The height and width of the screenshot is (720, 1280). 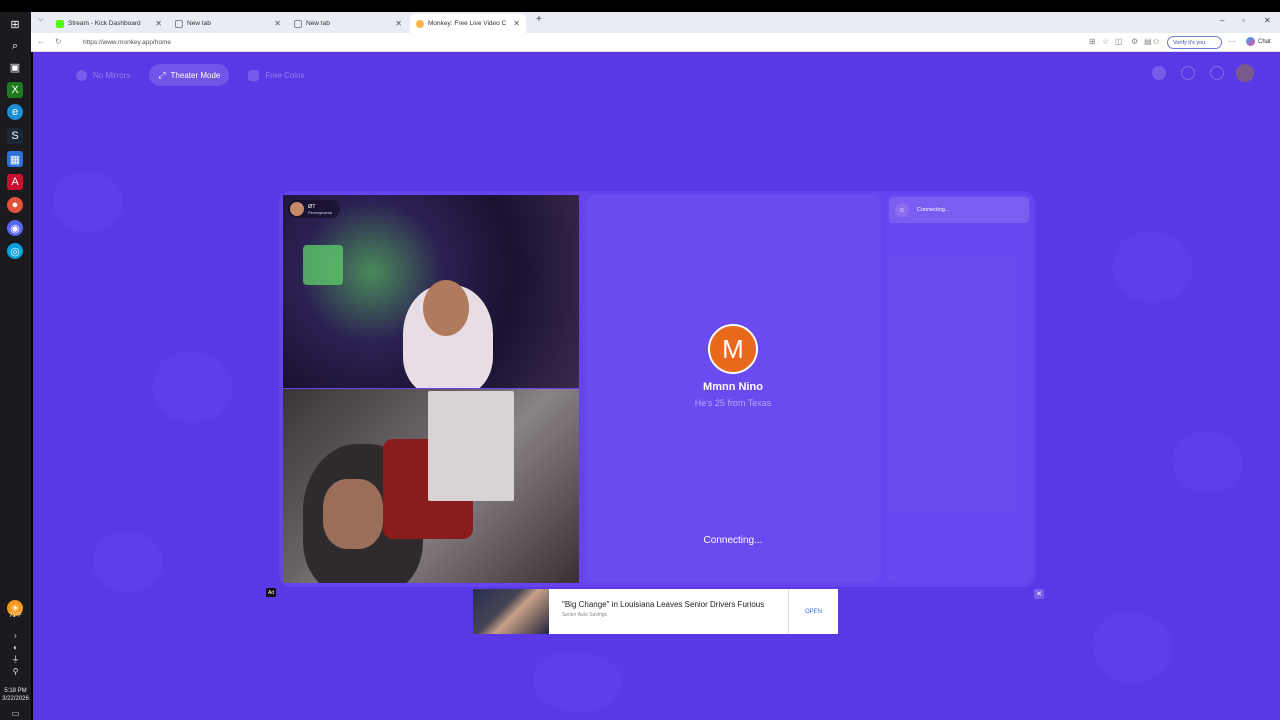 What do you see at coordinates (1222, 20) in the screenshot?
I see `minimize-icon: –` at bounding box center [1222, 20].